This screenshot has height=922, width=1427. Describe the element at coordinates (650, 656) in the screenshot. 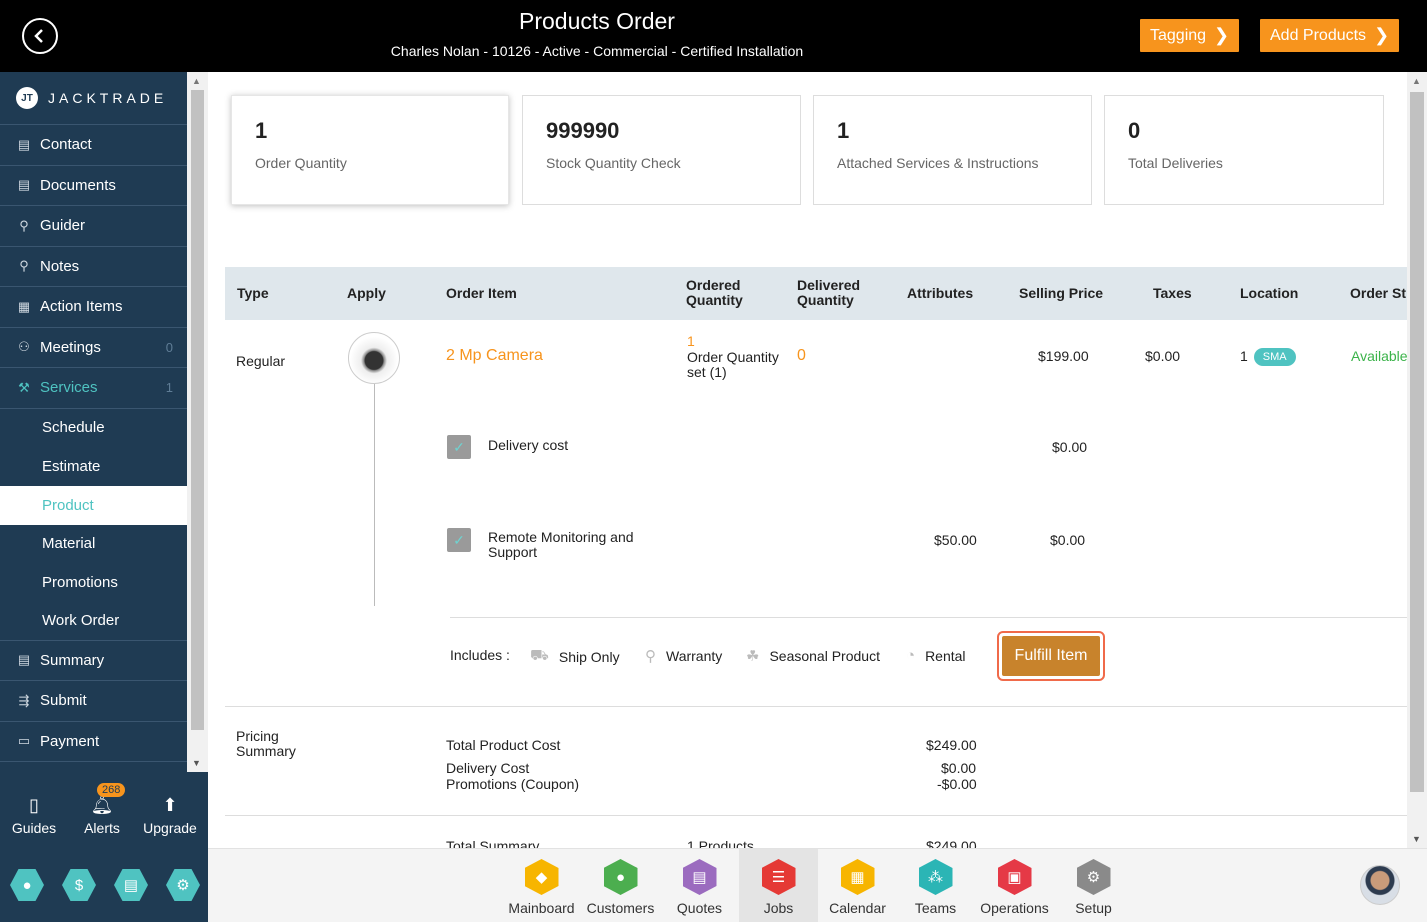

I see `warranty-icon: ⚲` at that location.